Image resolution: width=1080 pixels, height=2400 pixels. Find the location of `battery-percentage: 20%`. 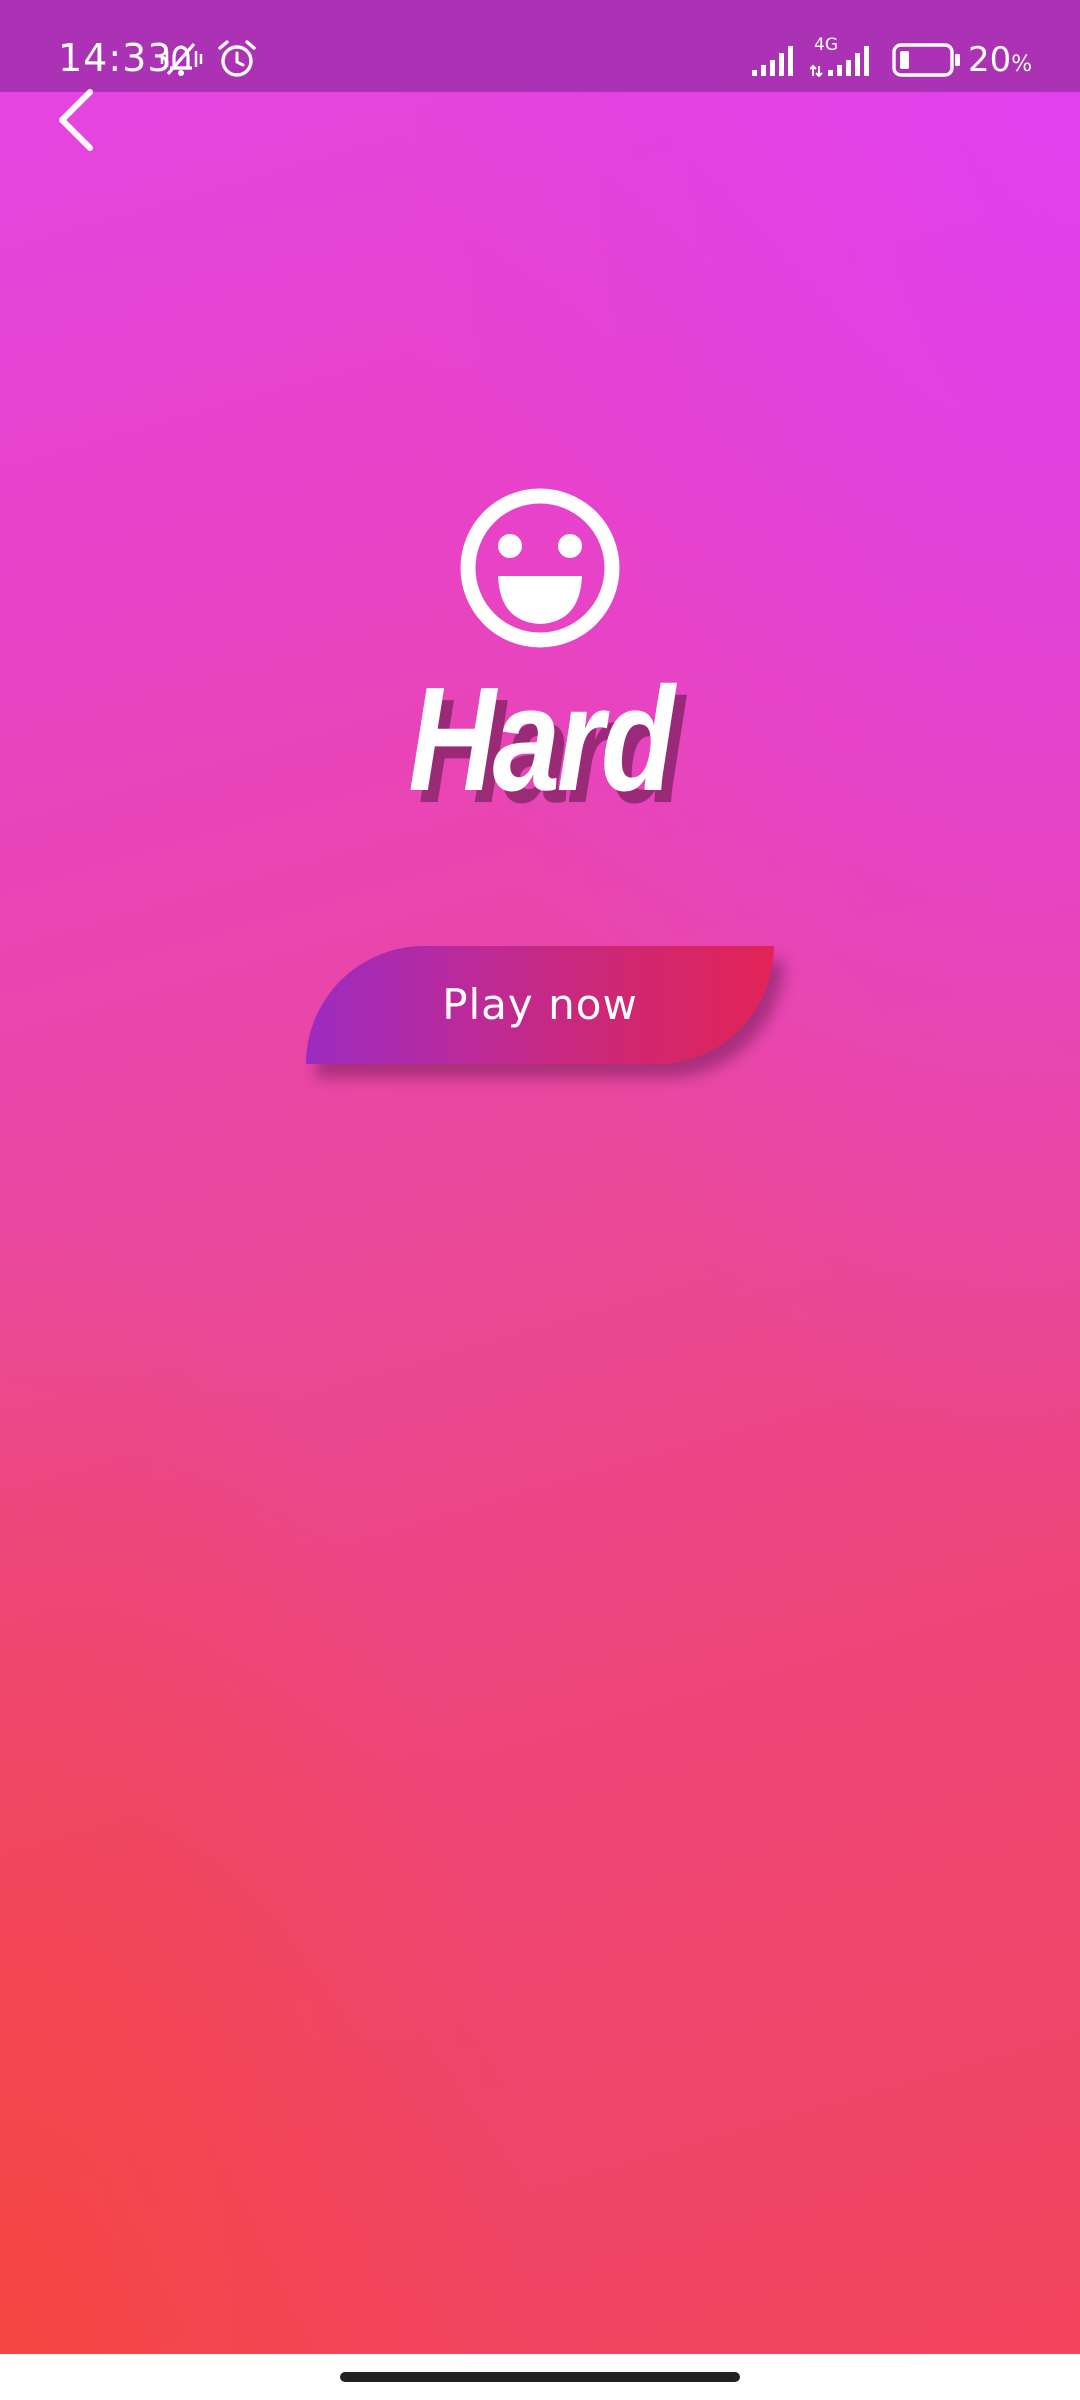

battery-percentage: 20% is located at coordinates (1000, 62).